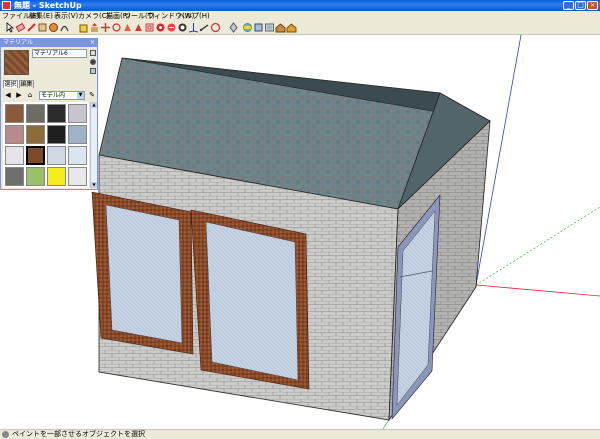 This screenshot has width=600, height=439. What do you see at coordinates (8, 95) in the screenshot?
I see `back-arrow-icon: ◀` at bounding box center [8, 95].